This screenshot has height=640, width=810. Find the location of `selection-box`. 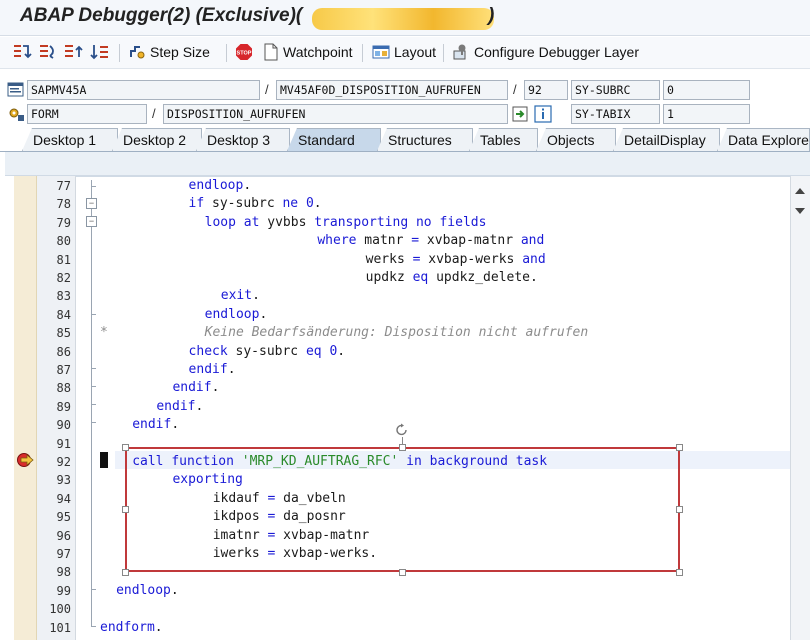

selection-box is located at coordinates (402, 509).